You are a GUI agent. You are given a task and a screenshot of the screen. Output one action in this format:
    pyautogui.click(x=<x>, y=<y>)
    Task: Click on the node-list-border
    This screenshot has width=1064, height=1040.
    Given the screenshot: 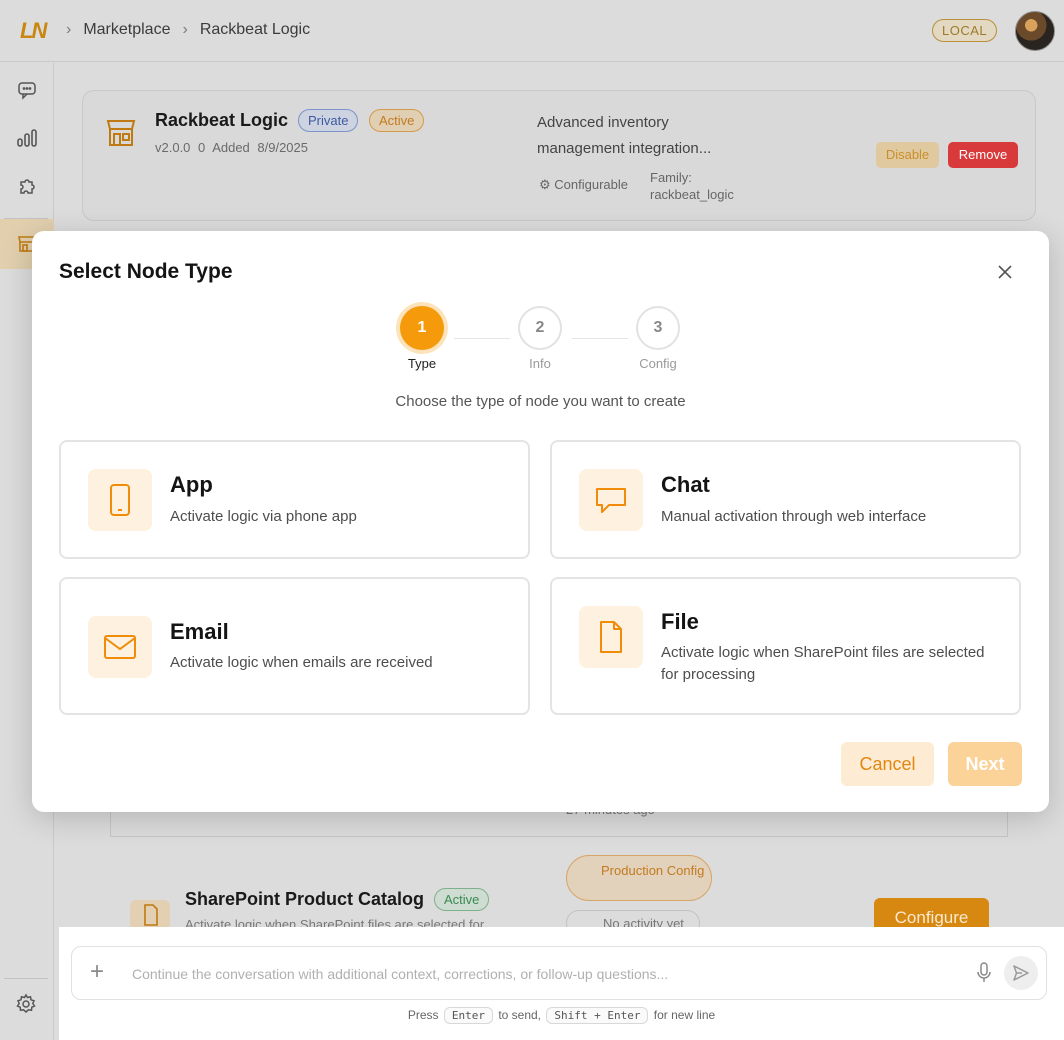 What is the action you would take?
    pyautogui.click(x=559, y=824)
    